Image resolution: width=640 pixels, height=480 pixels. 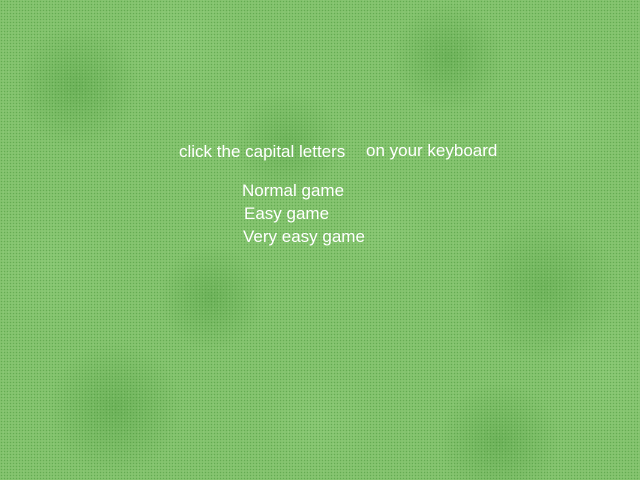 I want to click on instruction-text-part1: click the capital letters, so click(x=262, y=151).